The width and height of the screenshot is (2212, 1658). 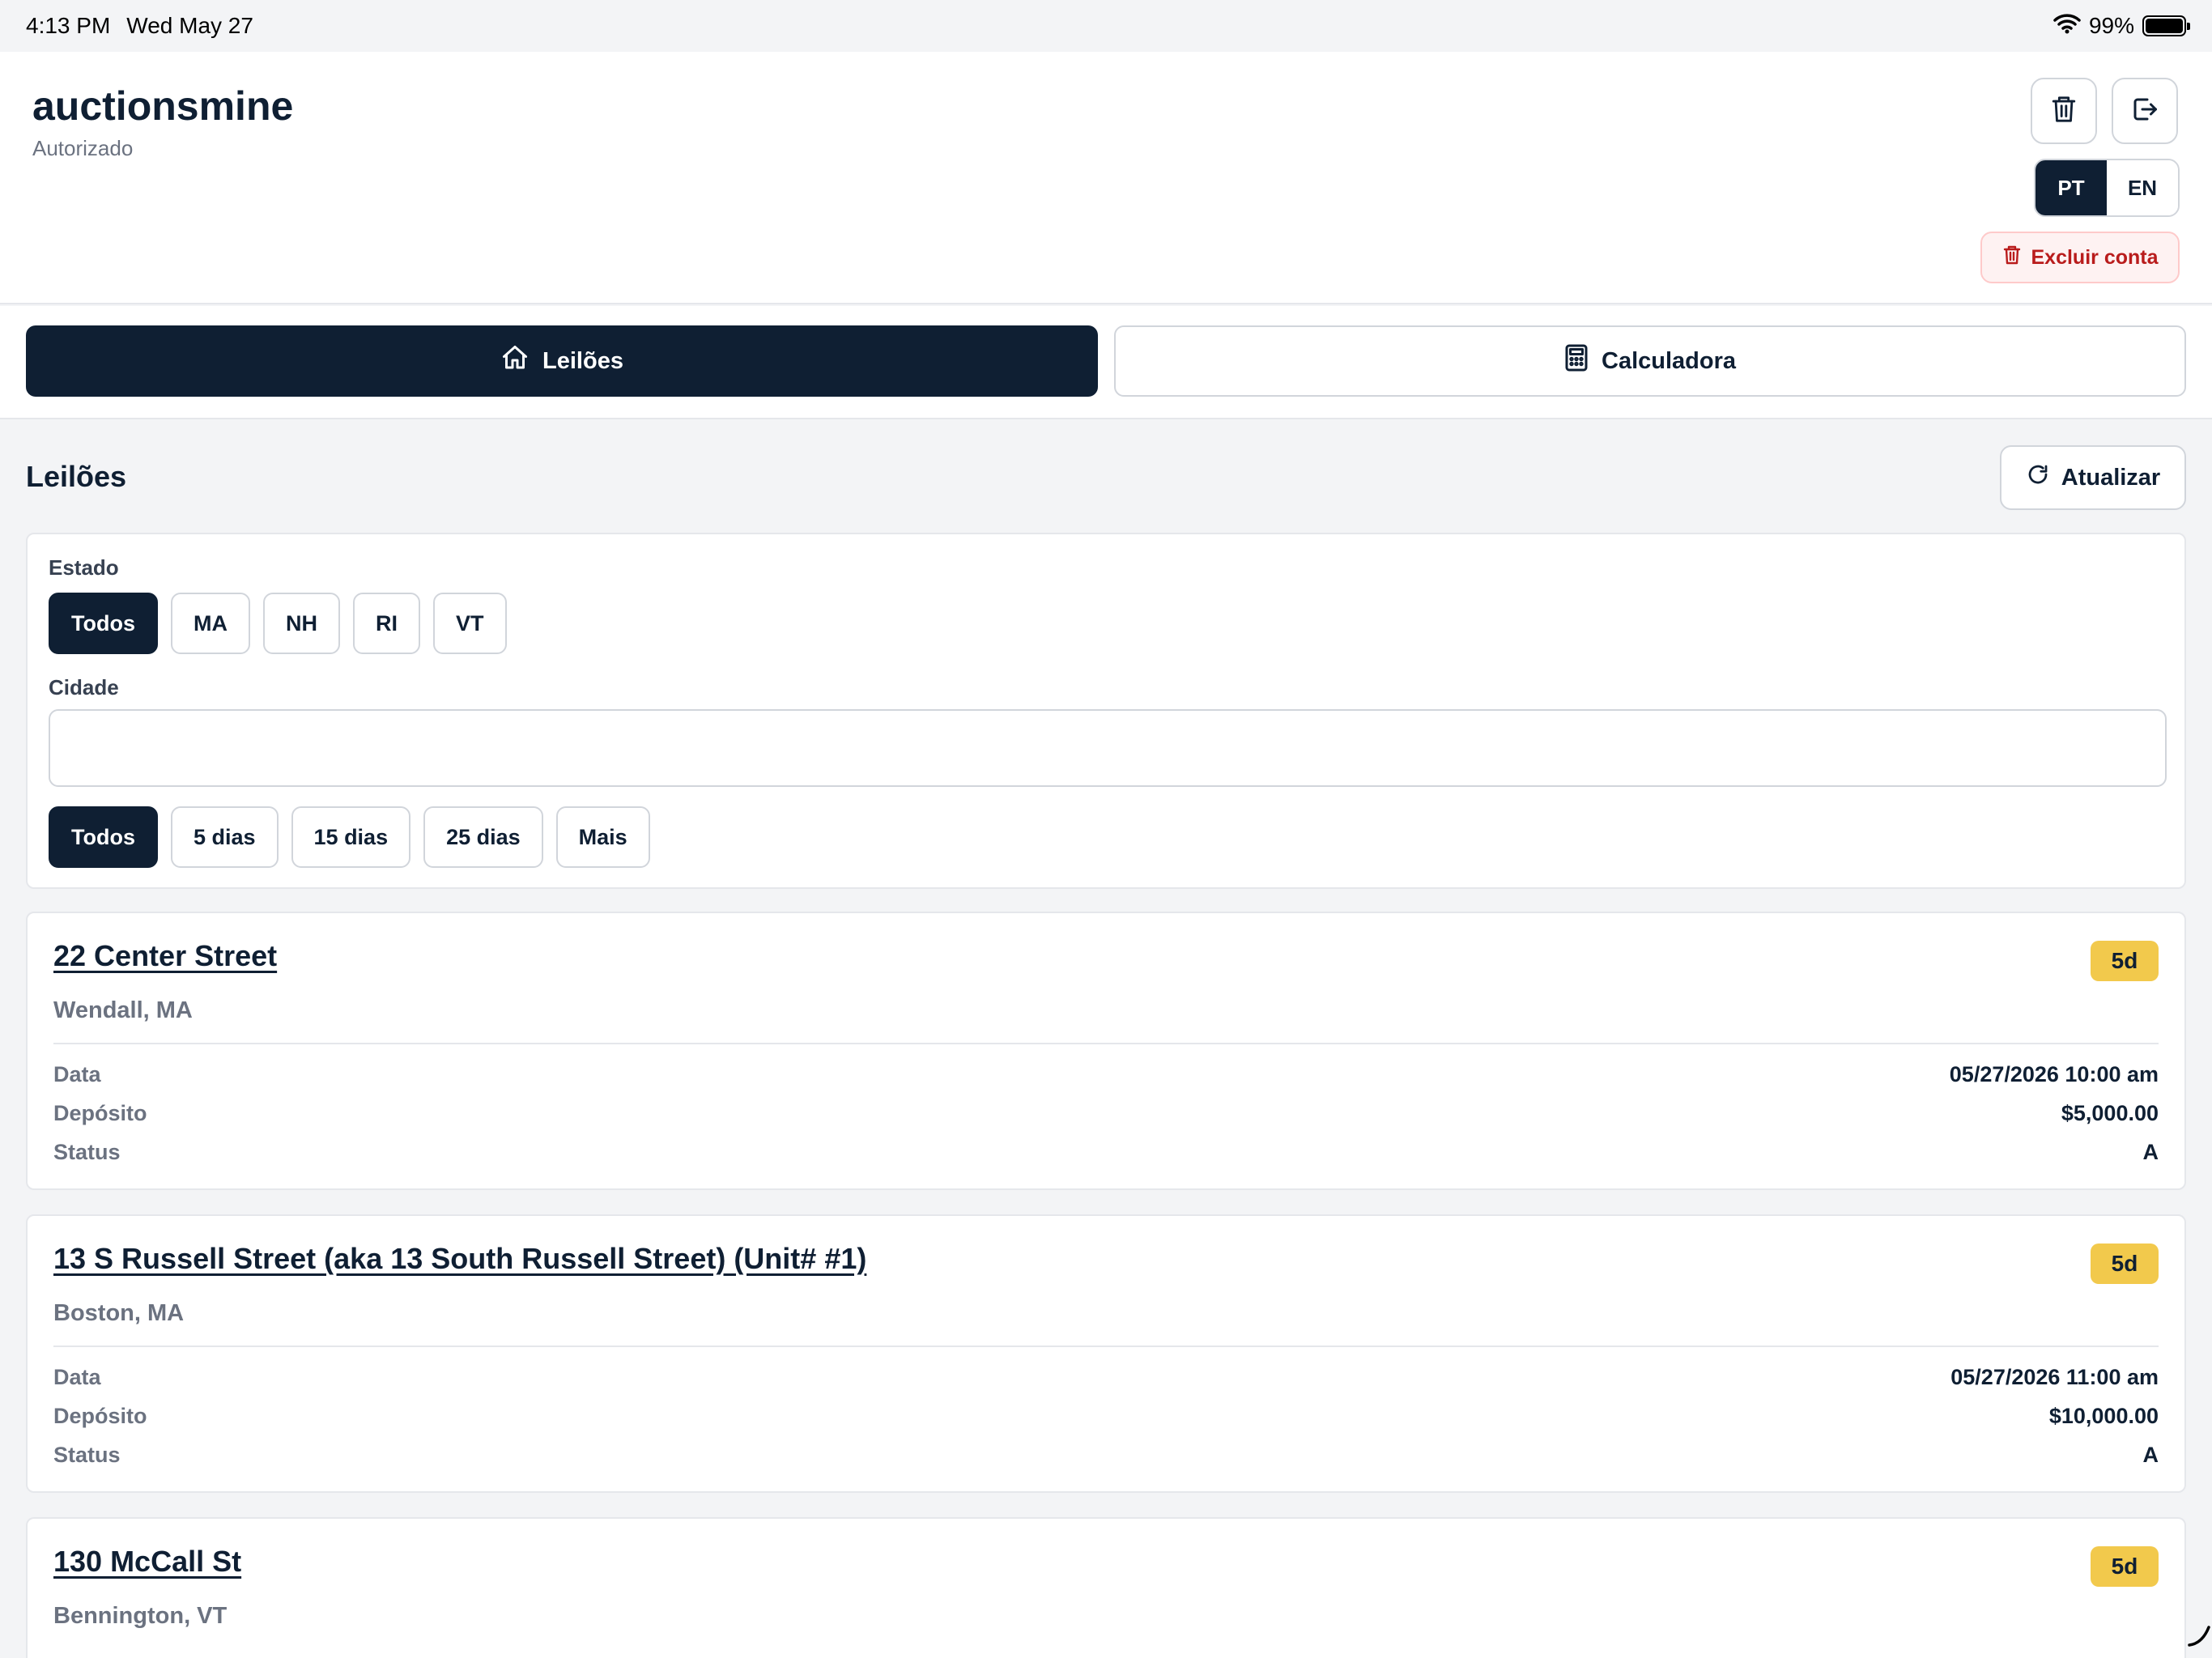 I want to click on state-chip-nh: NH, so click(x=301, y=623).